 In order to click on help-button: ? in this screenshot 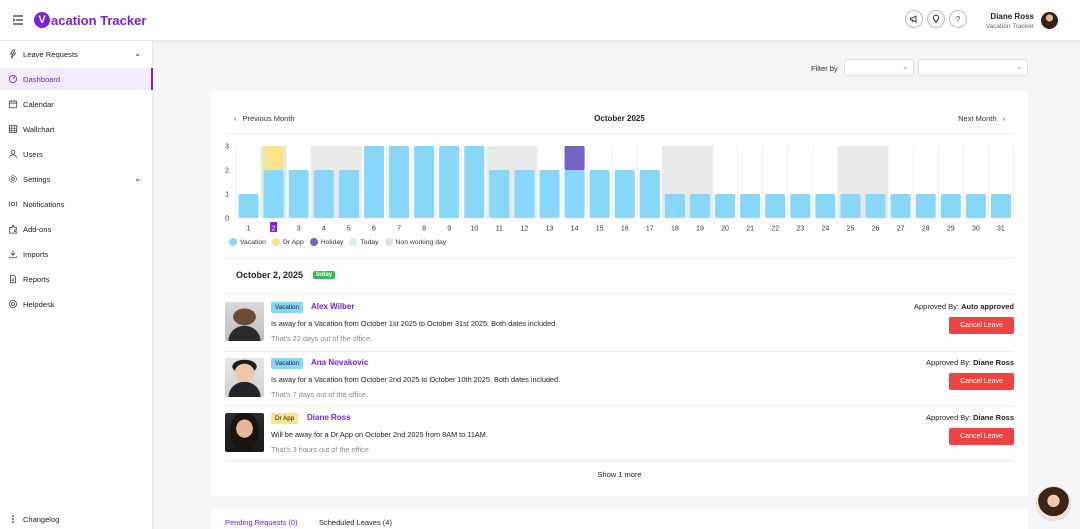, I will do `click(958, 19)`.